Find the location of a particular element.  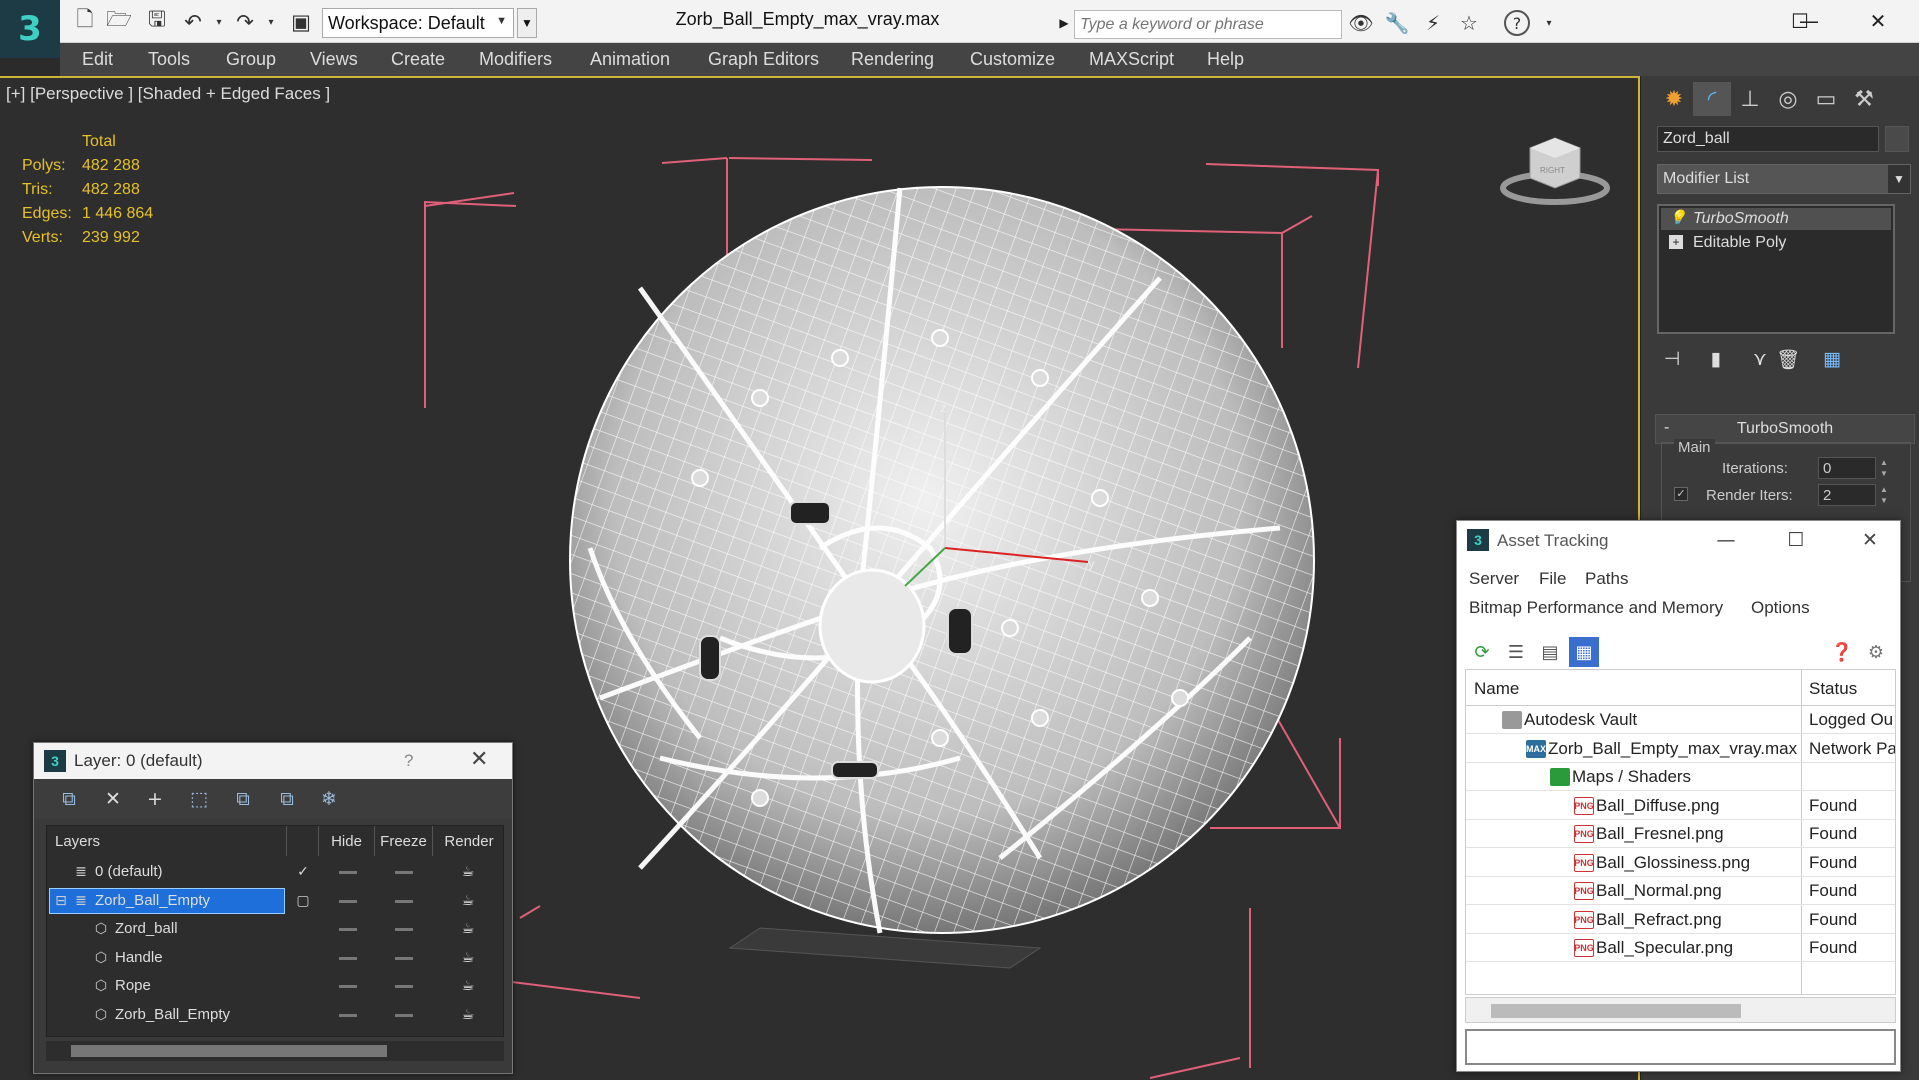

help-icon: ❓ is located at coordinates (1842, 652).